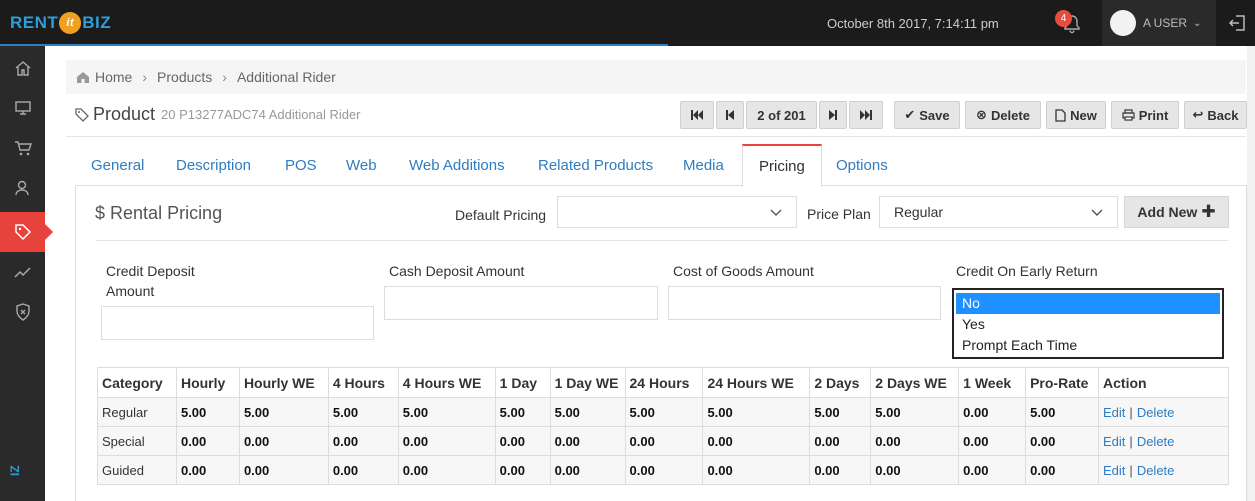  I want to click on user-menu: A USER ⌄, so click(1159, 23).